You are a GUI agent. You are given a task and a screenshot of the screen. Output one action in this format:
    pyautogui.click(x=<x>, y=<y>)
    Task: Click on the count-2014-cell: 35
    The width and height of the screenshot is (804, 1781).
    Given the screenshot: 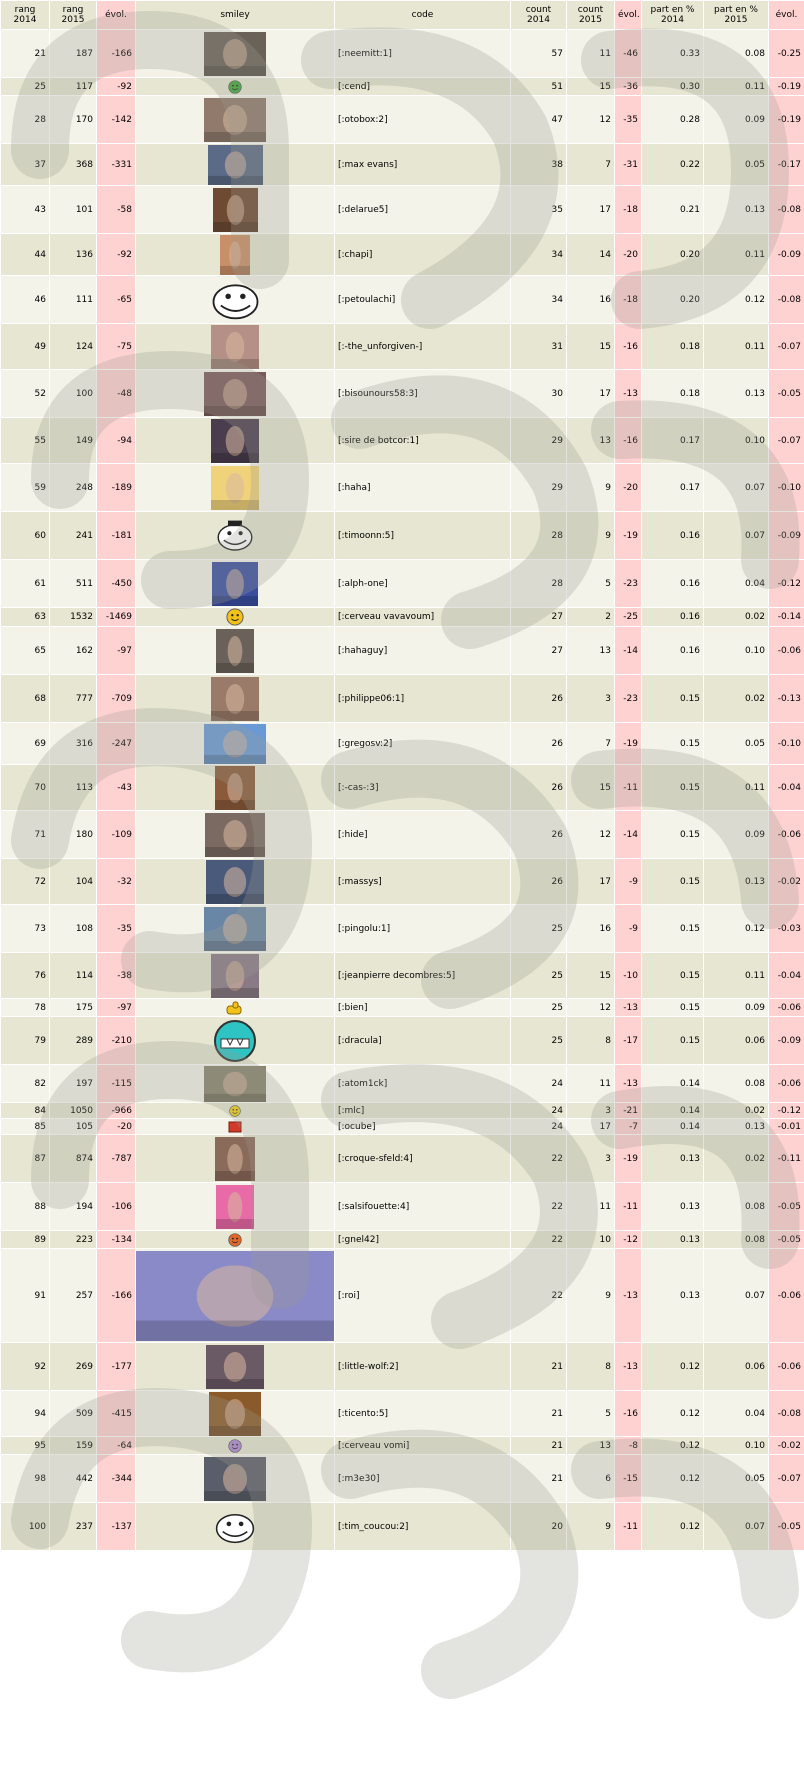 What is the action you would take?
    pyautogui.click(x=538, y=209)
    